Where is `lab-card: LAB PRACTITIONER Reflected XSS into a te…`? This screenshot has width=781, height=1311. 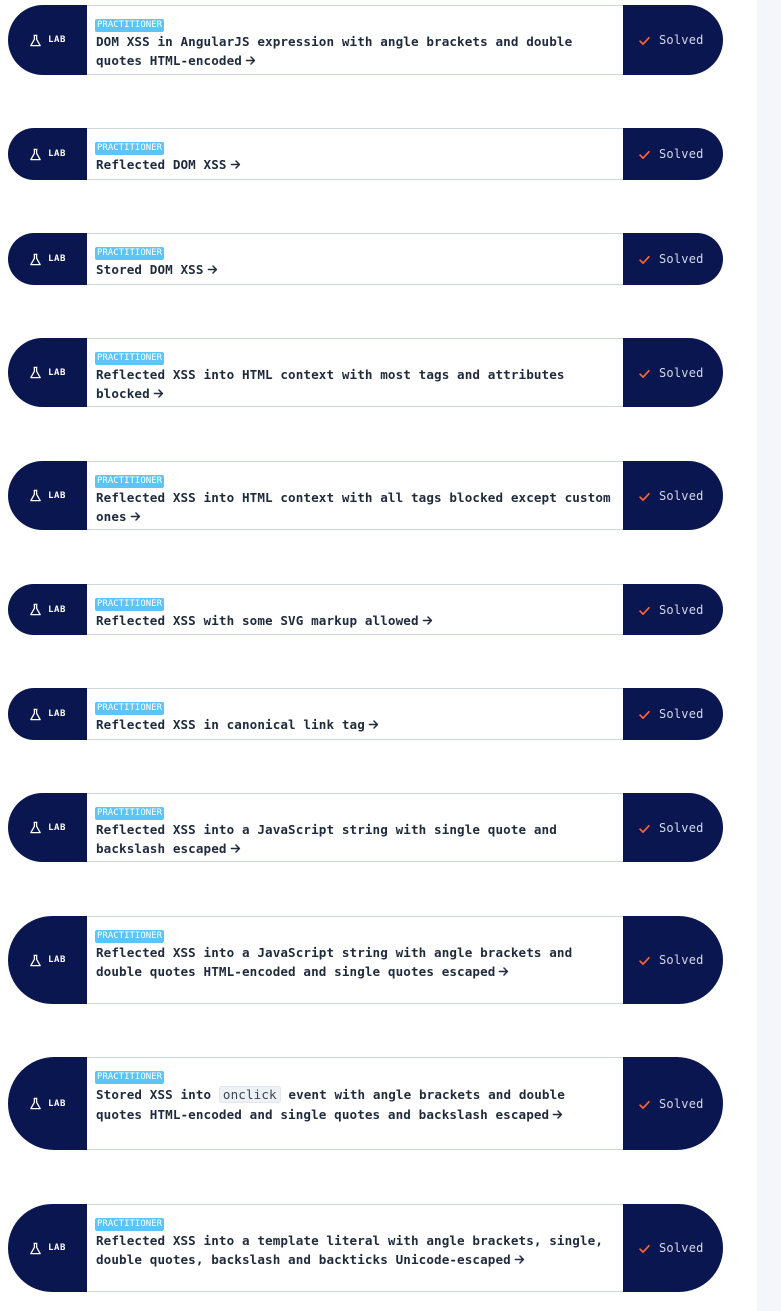
lab-card: LAB PRACTITIONER Reflected XSS into a te… is located at coordinates (365, 1248).